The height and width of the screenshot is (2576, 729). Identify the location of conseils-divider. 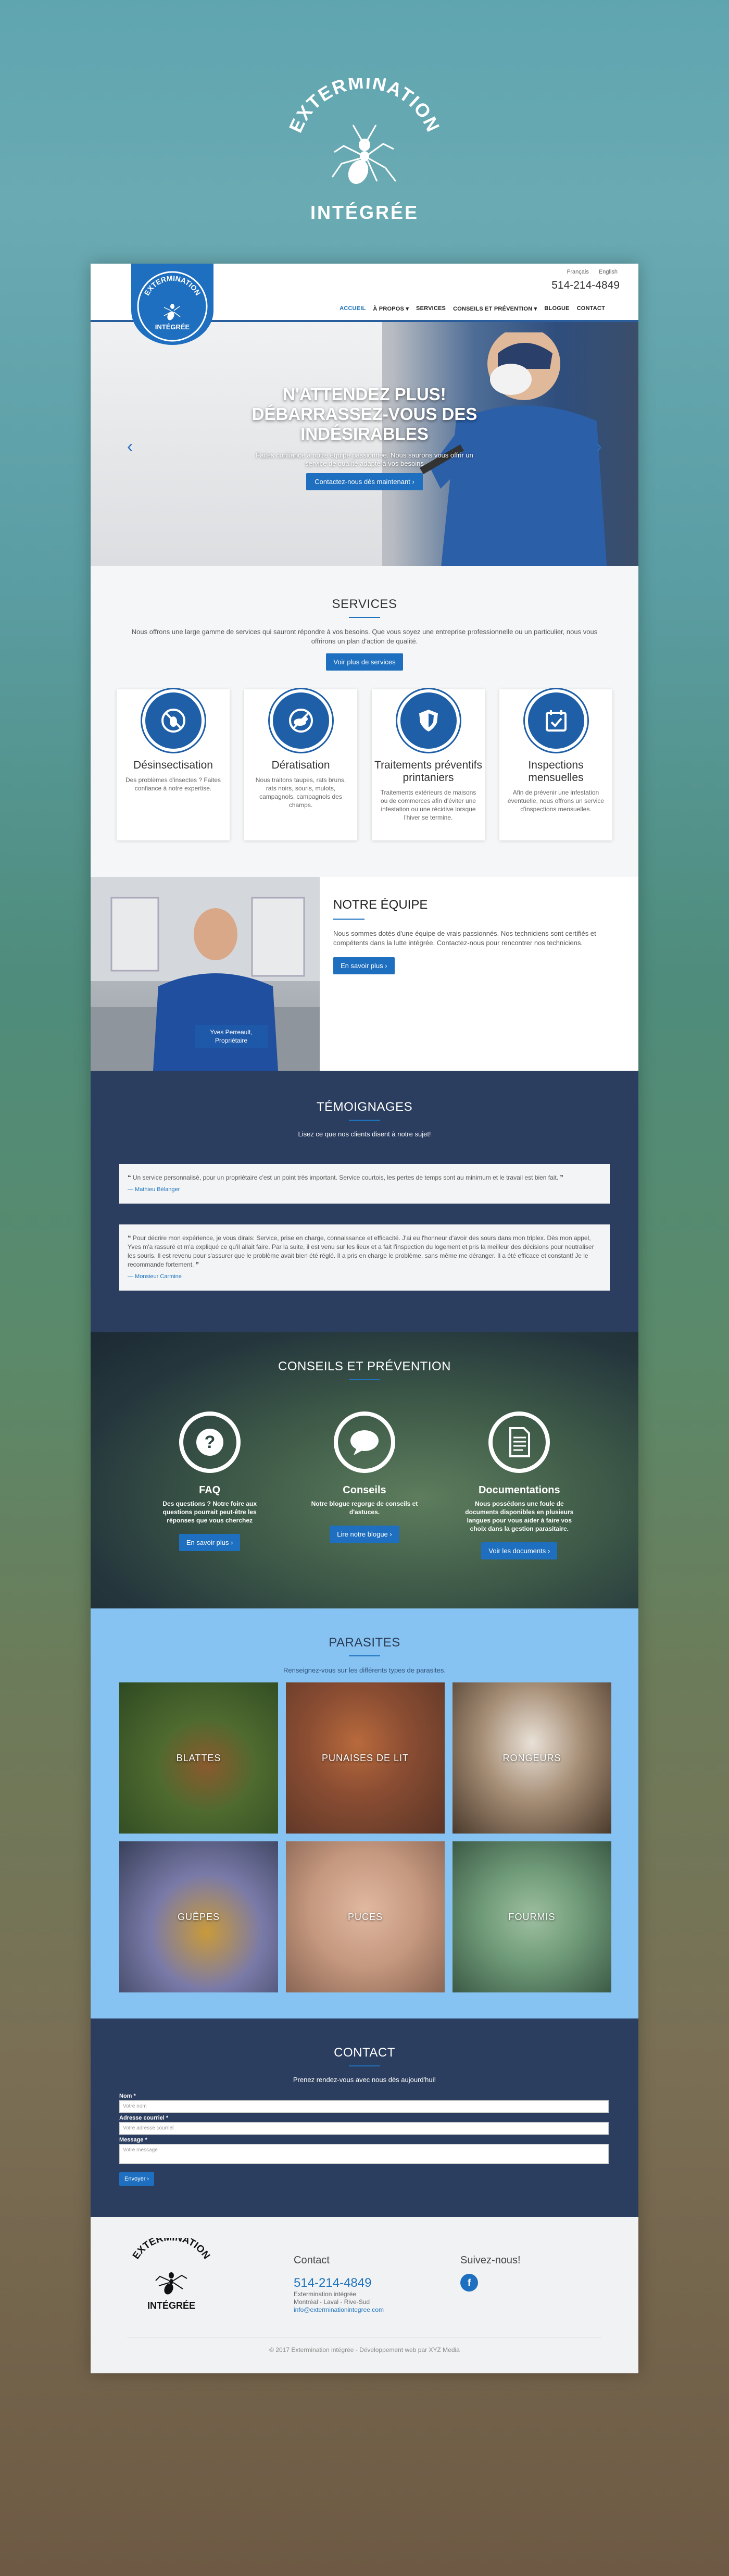
(364, 1379).